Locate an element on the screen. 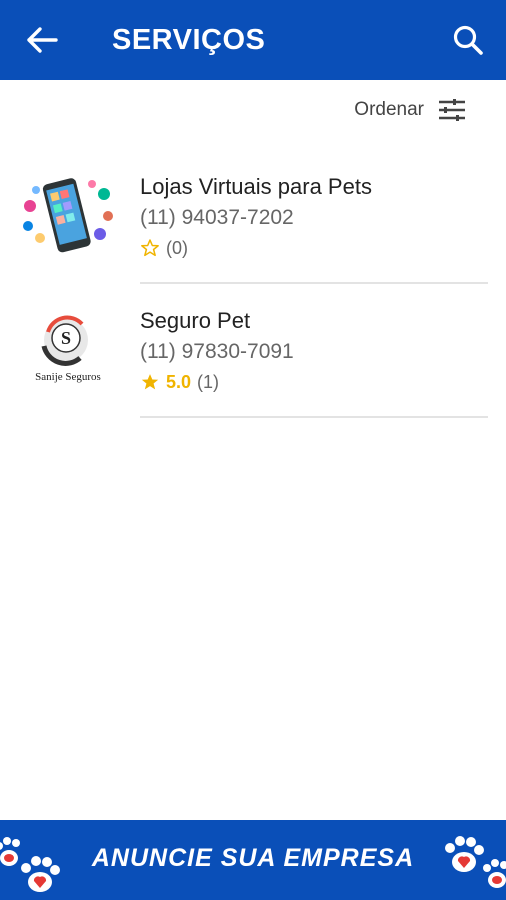 This screenshot has width=506, height=900. sort-control: Ordenar is located at coordinates (410, 110).